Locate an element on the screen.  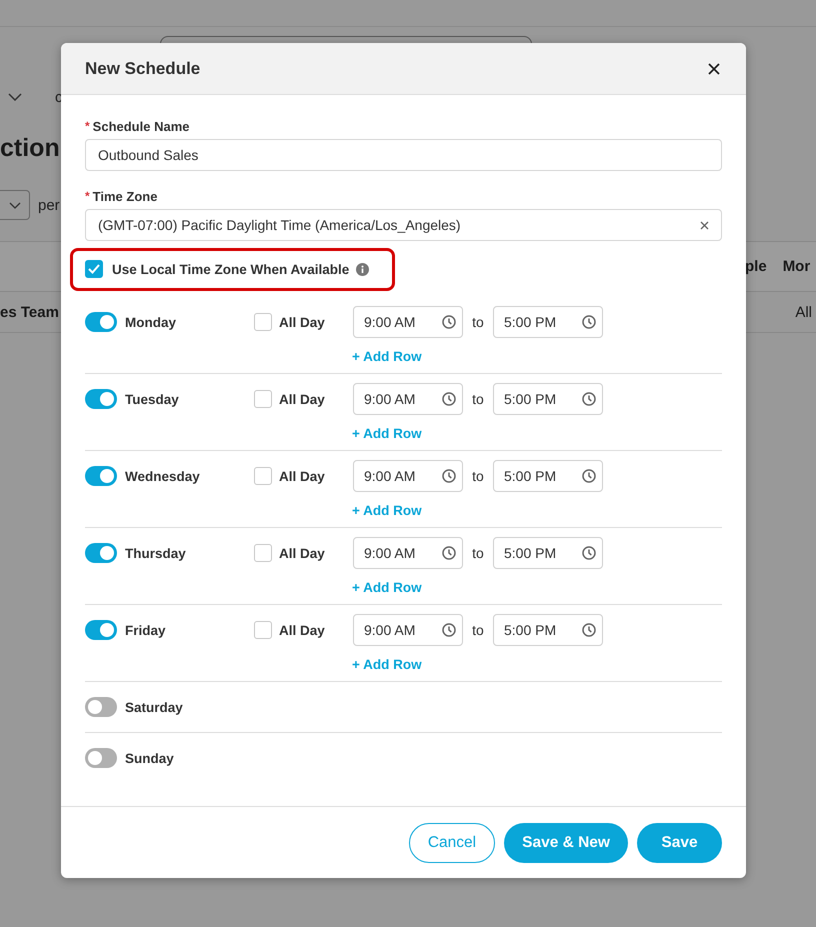
close-icon is located at coordinates (714, 68).